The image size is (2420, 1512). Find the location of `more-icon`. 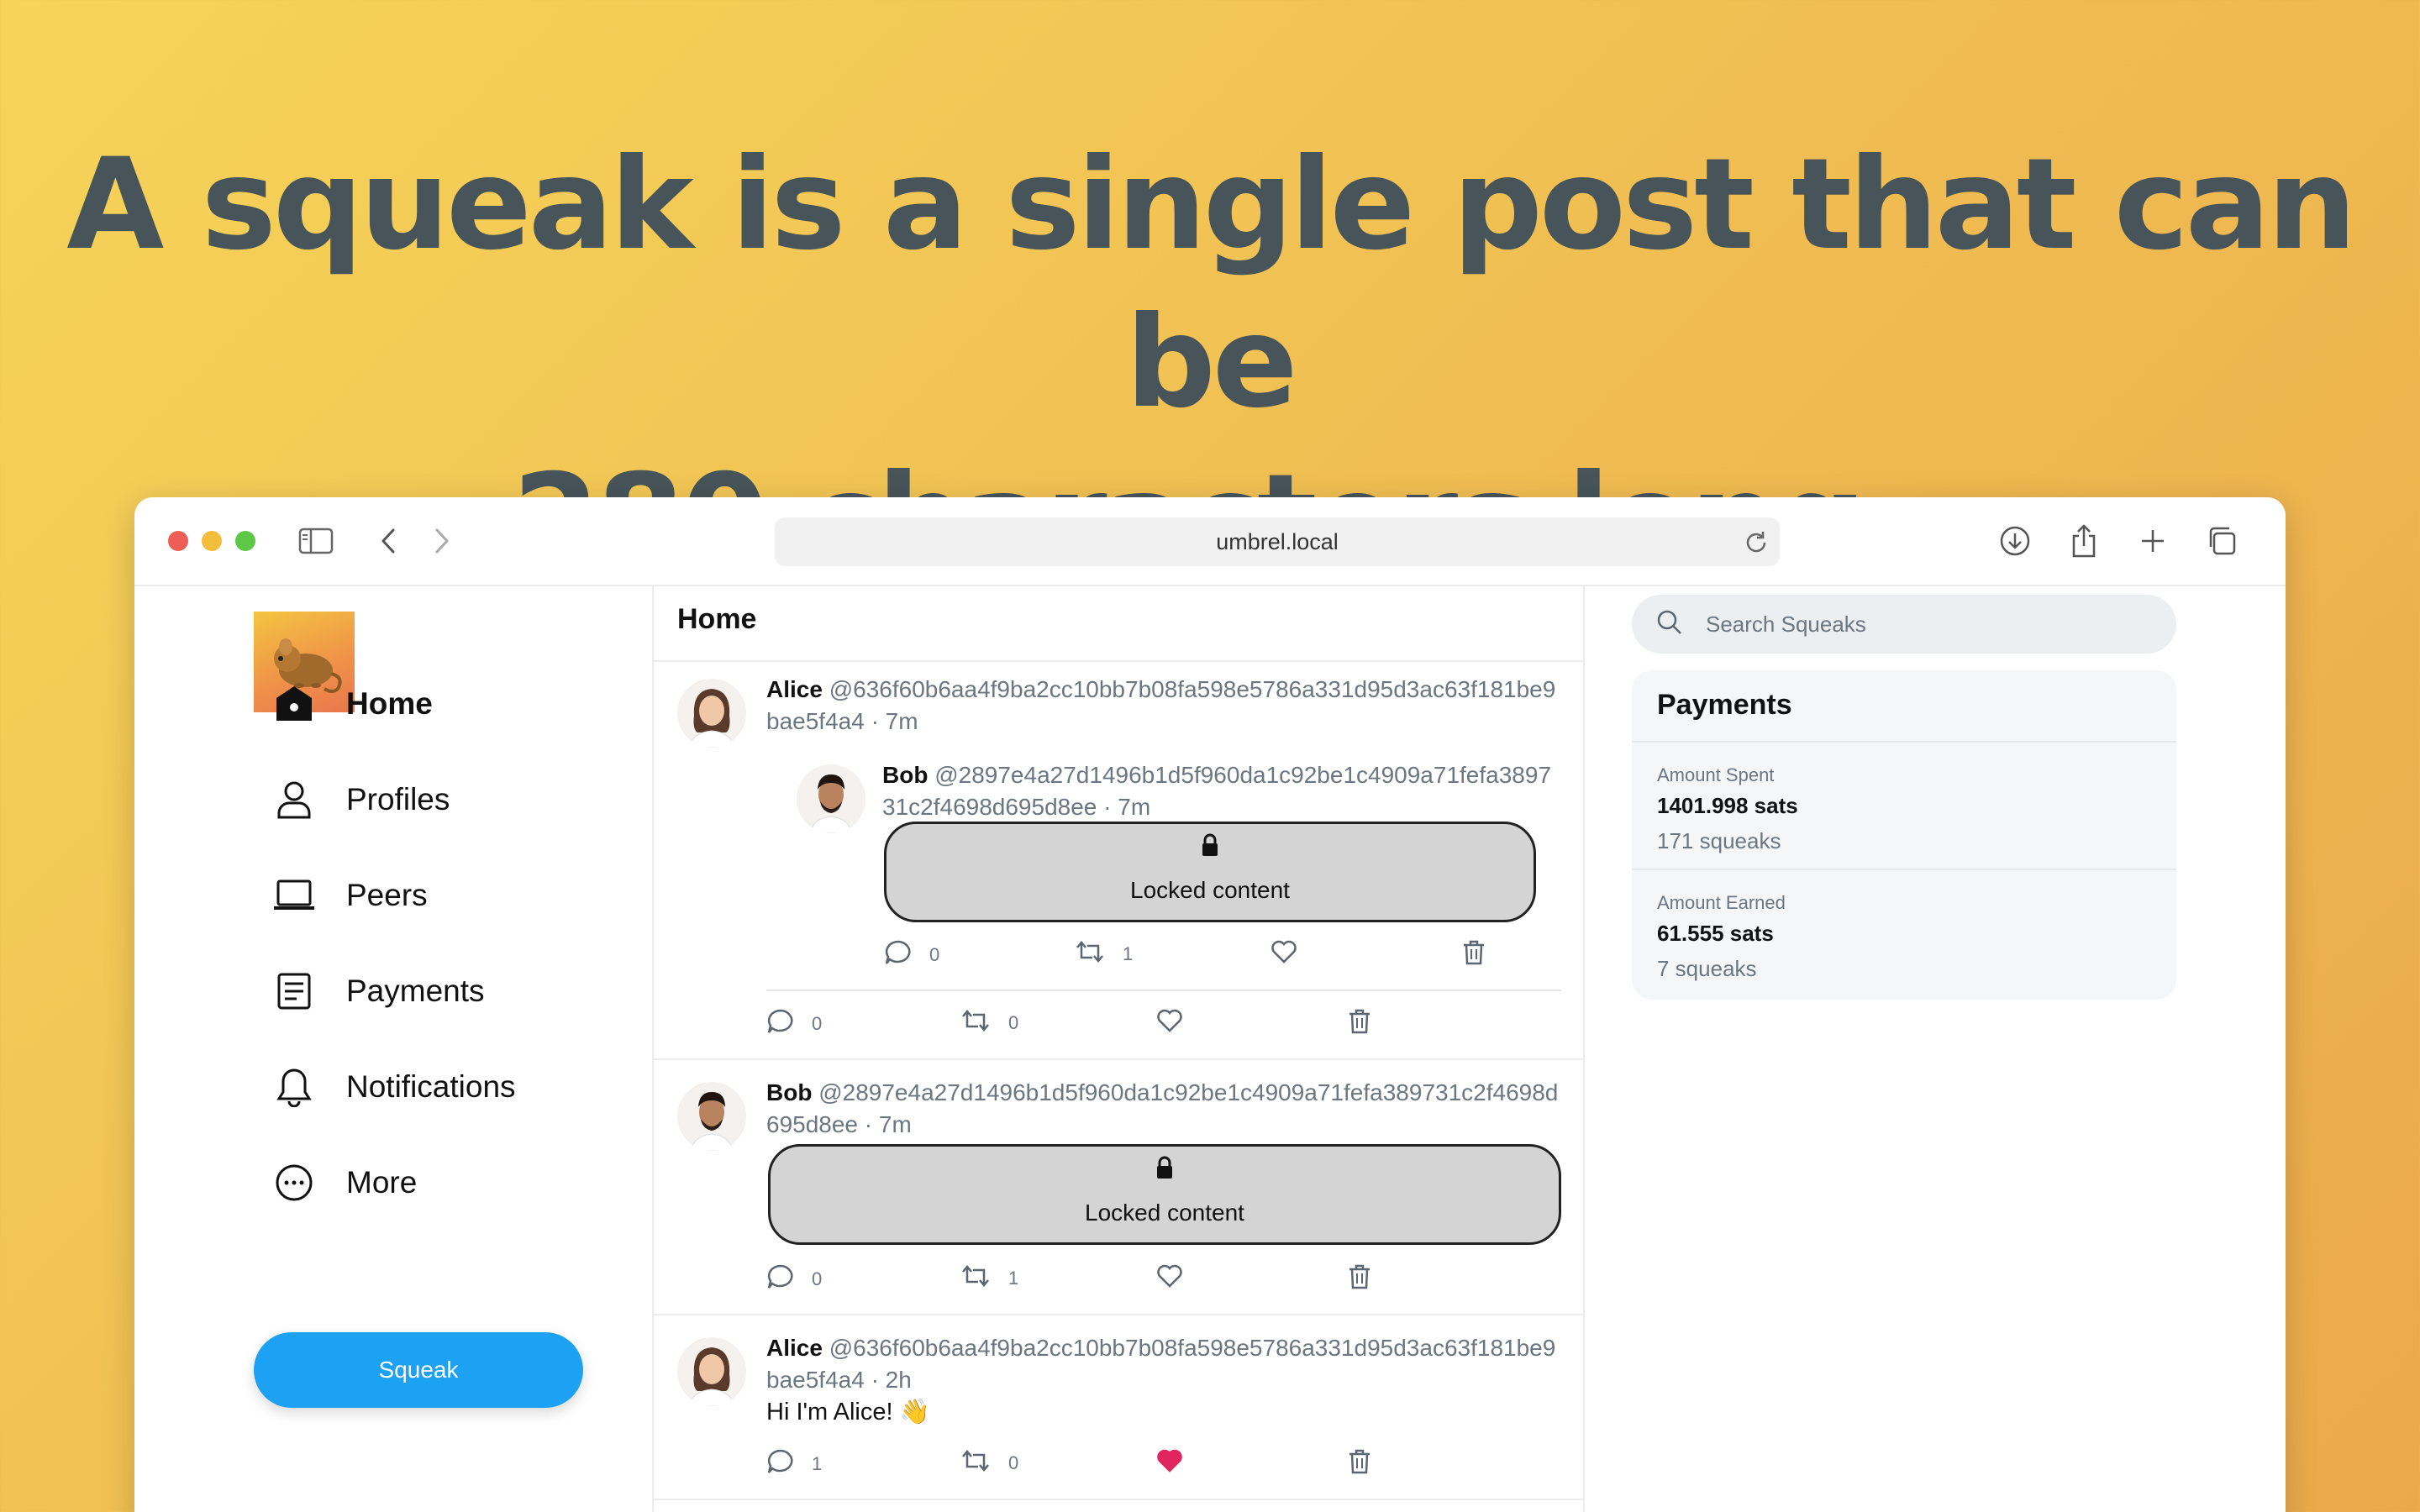

more-icon is located at coordinates (294, 1183).